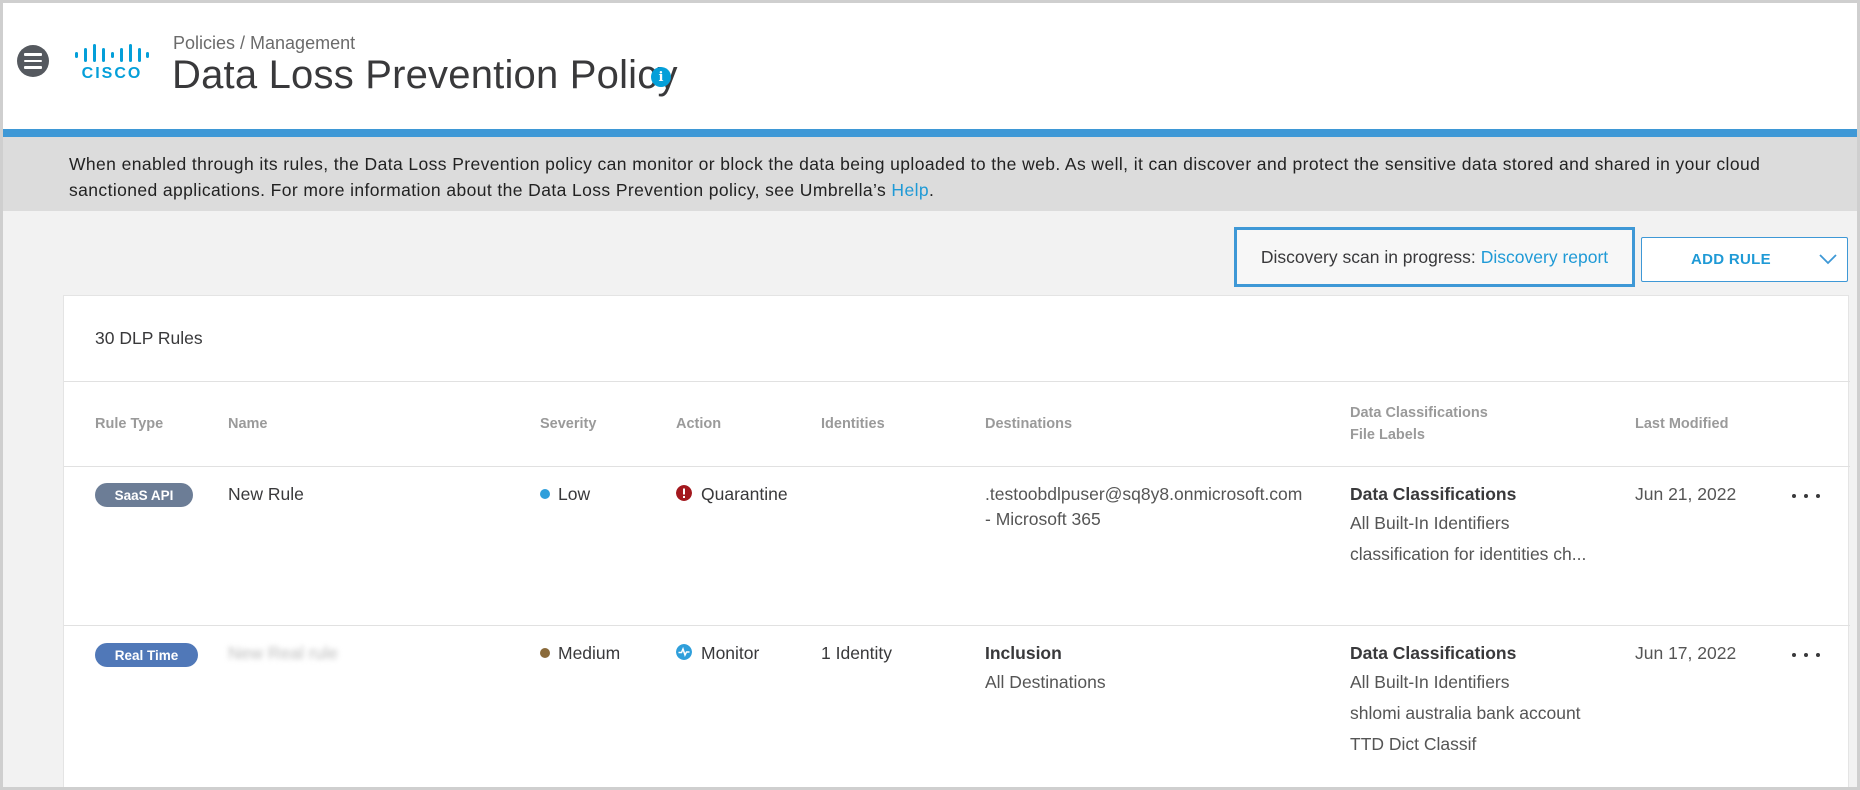 The height and width of the screenshot is (790, 1860). What do you see at coordinates (146, 655) in the screenshot?
I see `rule-type-badge: Real Time` at bounding box center [146, 655].